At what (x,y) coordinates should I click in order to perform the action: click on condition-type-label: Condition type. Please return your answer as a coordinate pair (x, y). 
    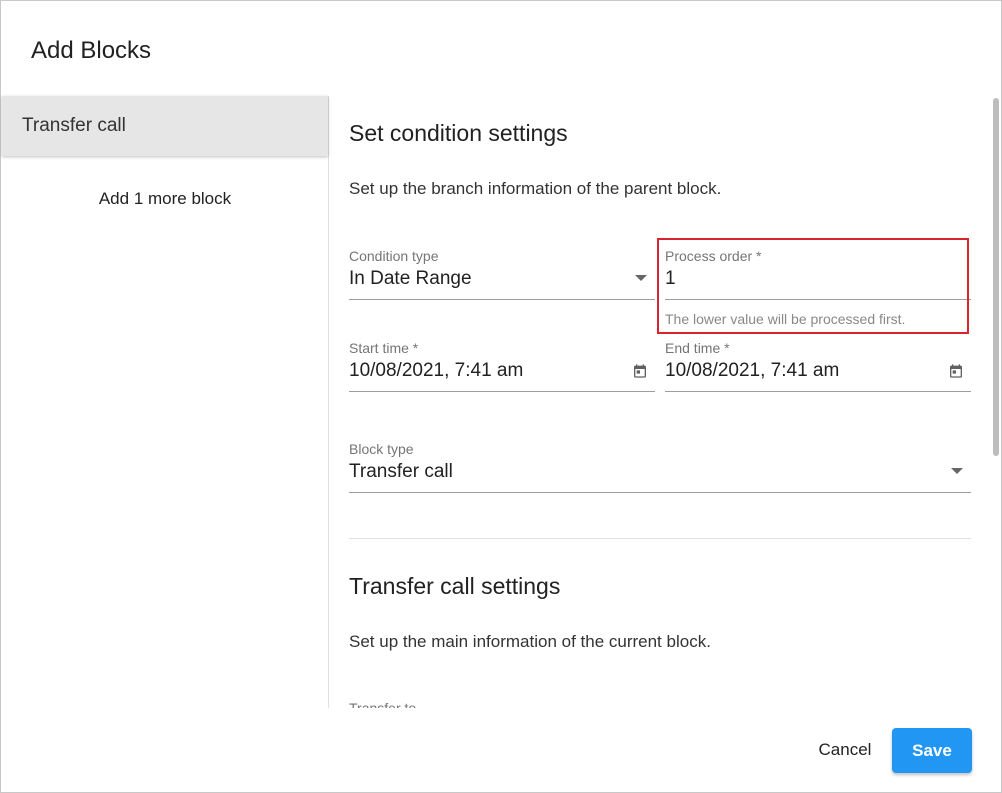
    Looking at the image, I should click on (394, 256).